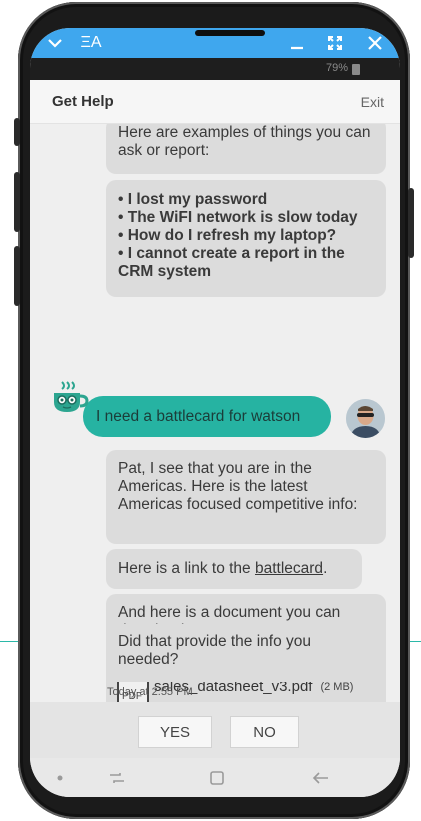 The image size is (421, 821). What do you see at coordinates (325, 568) in the screenshot?
I see `message-text: .` at bounding box center [325, 568].